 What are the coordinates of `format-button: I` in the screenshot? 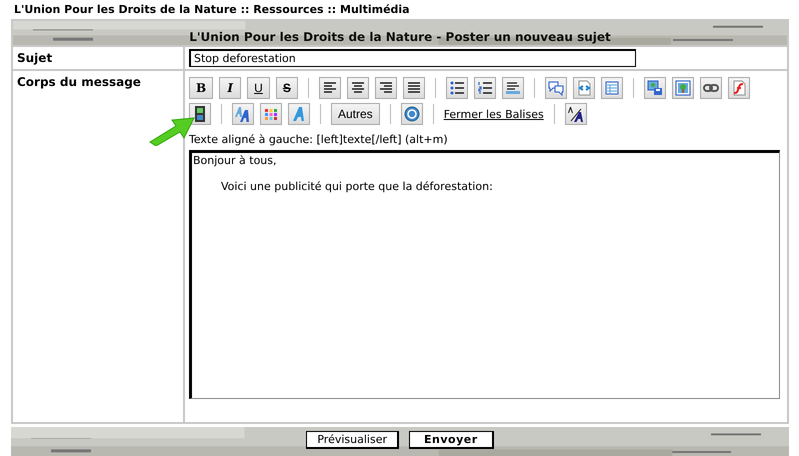 It's located at (230, 88).